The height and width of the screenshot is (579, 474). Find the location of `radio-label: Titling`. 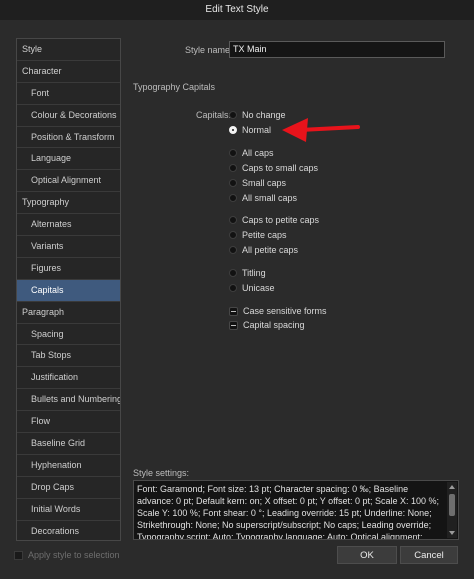

radio-label: Titling is located at coordinates (254, 273).